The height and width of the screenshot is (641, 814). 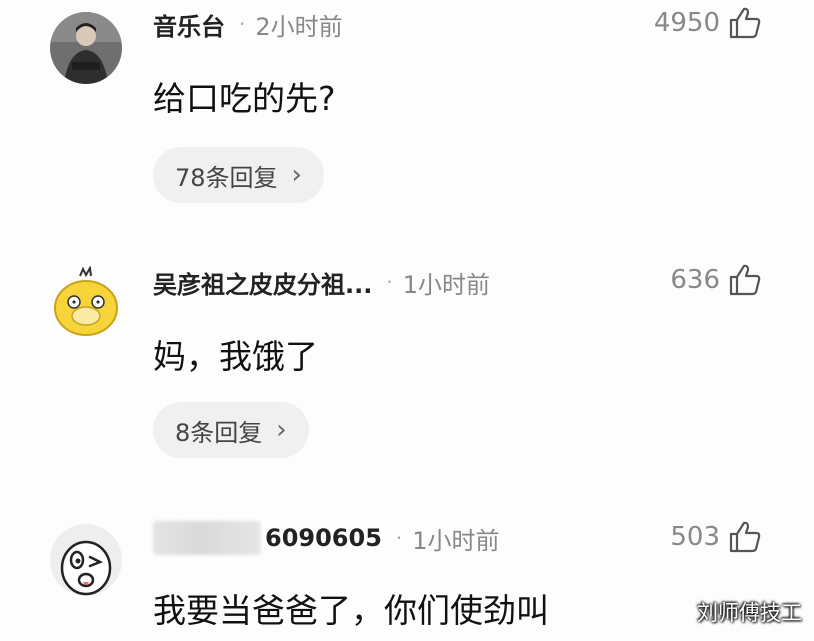 I want to click on like-button: 503, so click(x=716, y=537).